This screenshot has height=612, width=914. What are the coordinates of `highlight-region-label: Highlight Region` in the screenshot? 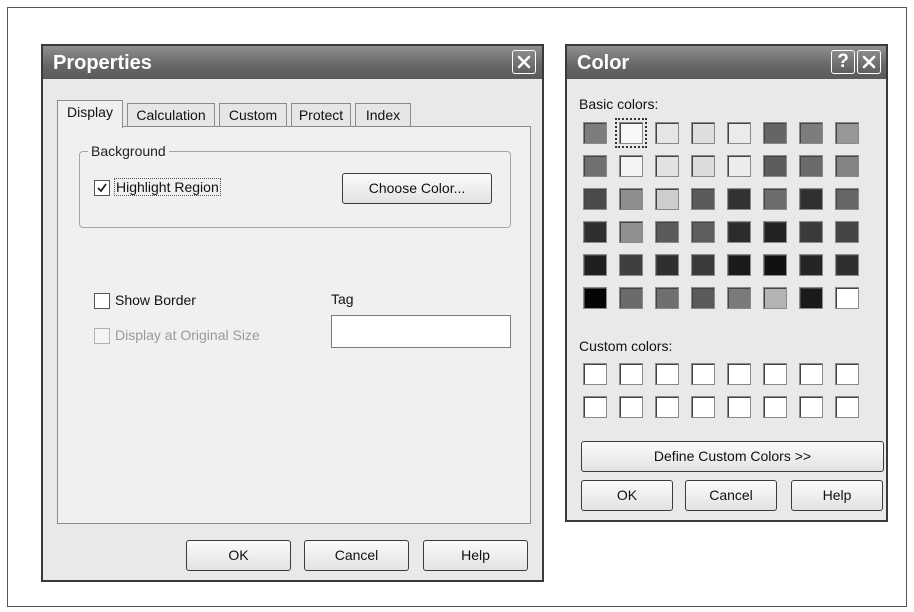 It's located at (167, 187).